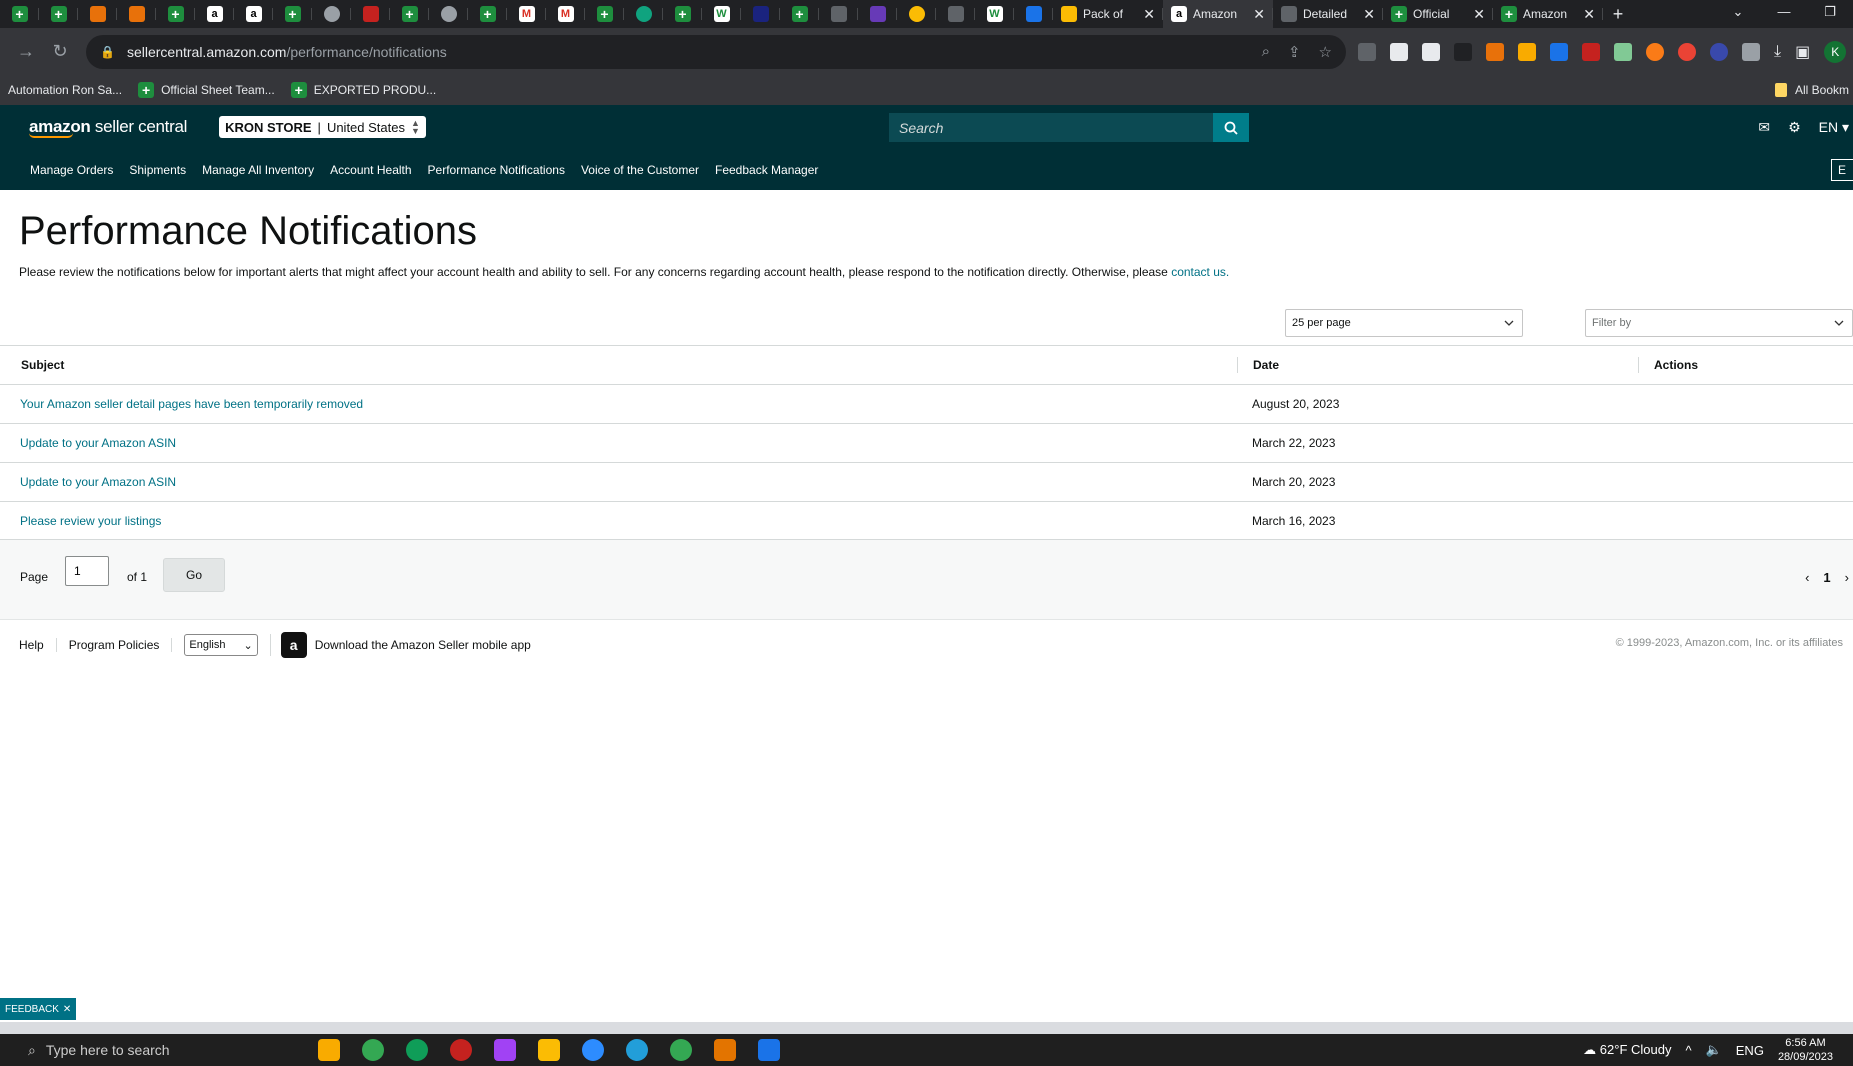  I want to click on volume-icon: 🔈, so click(1714, 1050).